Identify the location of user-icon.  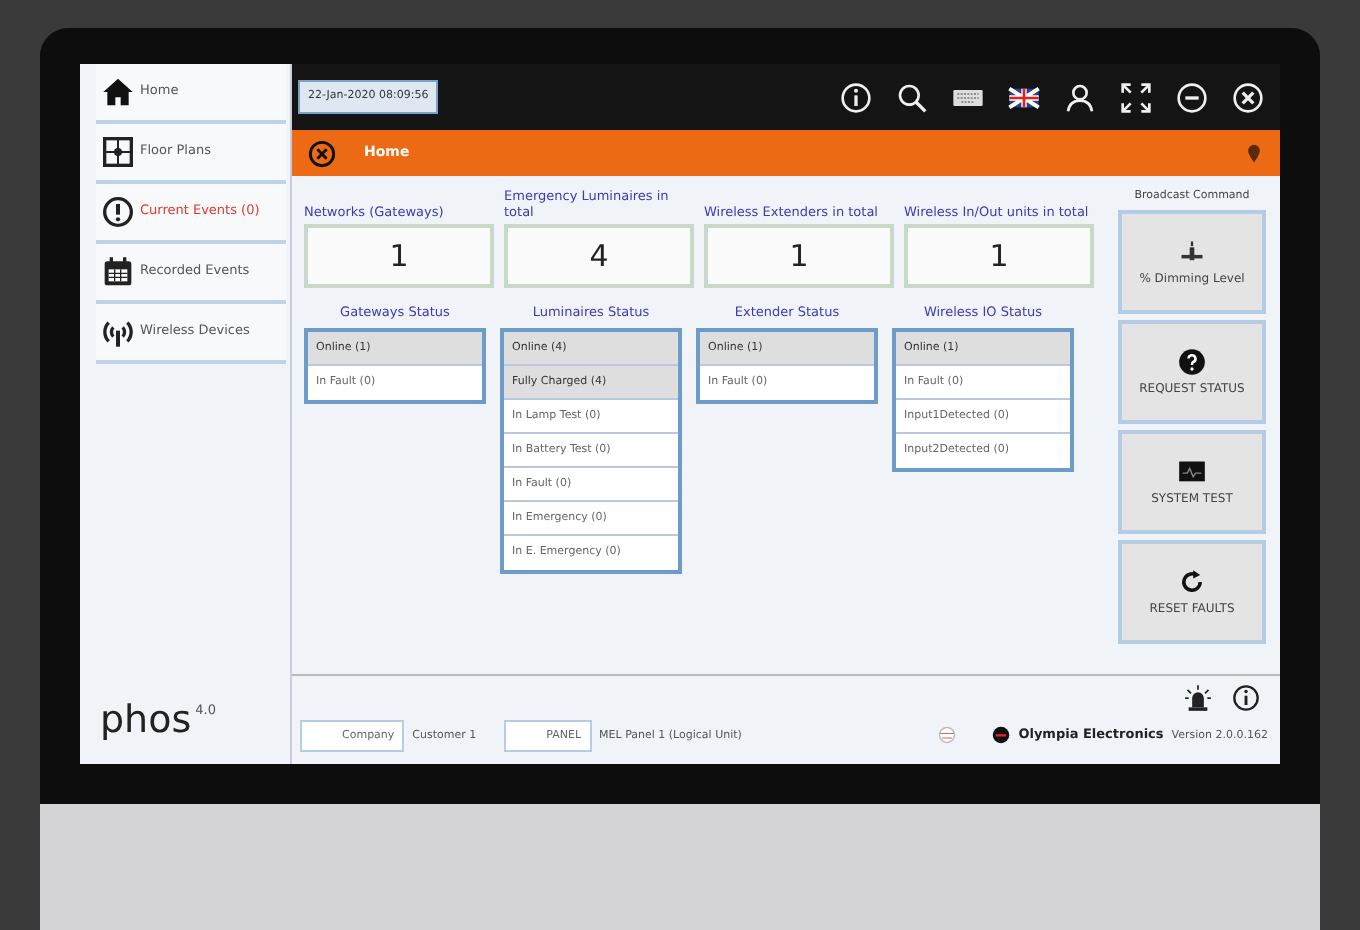
(1080, 97).